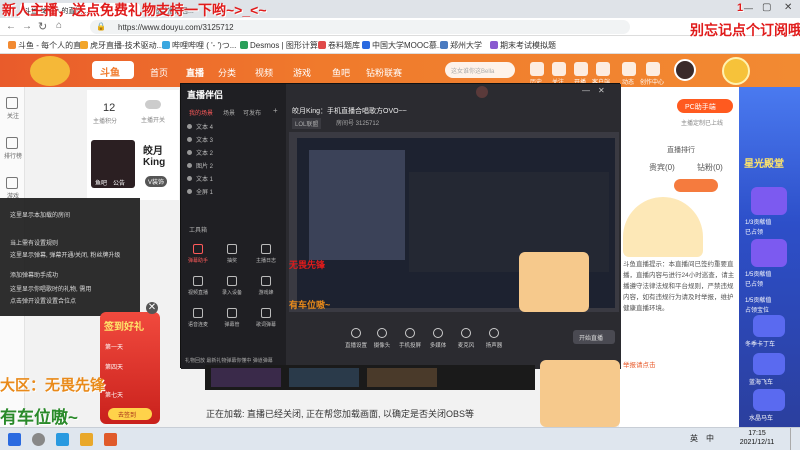 This screenshot has width=800, height=450. Describe the element at coordinates (161, 155) in the screenshot. I see `streamer-name: 皎月King` at that location.